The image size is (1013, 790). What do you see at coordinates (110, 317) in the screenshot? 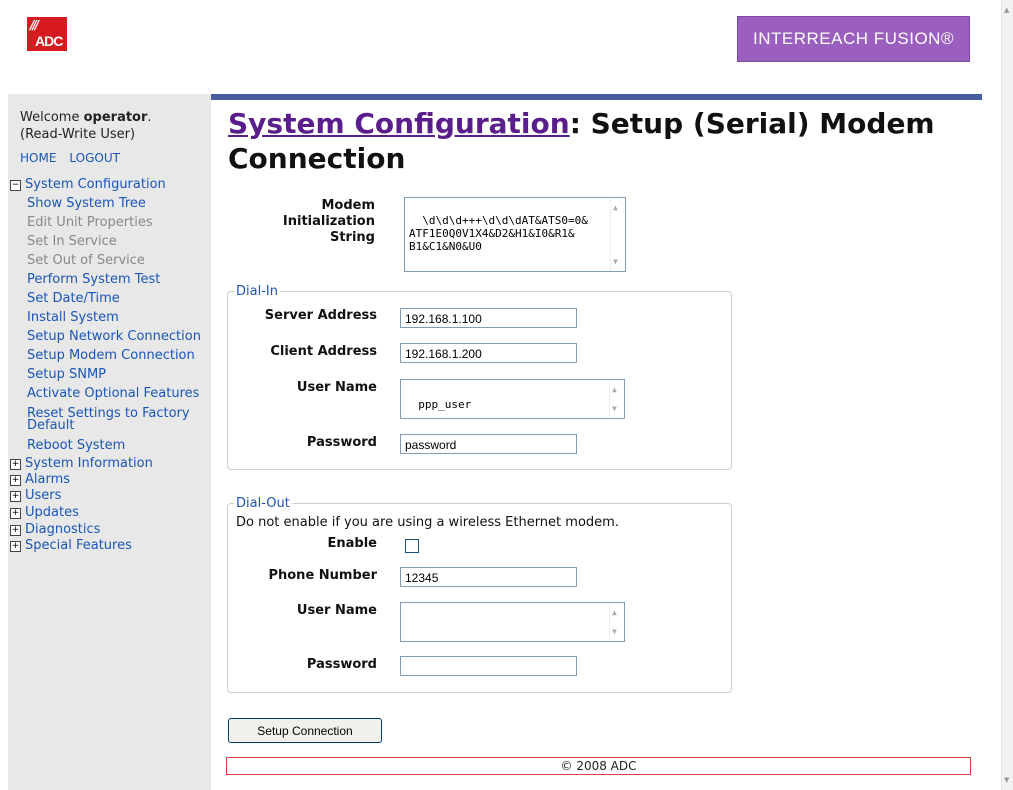
I see `sidebar-item-install-system: Install System` at bounding box center [110, 317].